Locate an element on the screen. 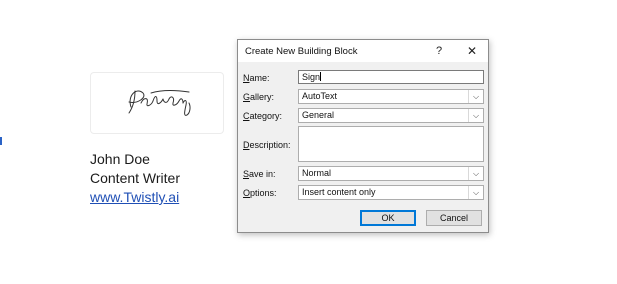  description-textarea is located at coordinates (391, 144).